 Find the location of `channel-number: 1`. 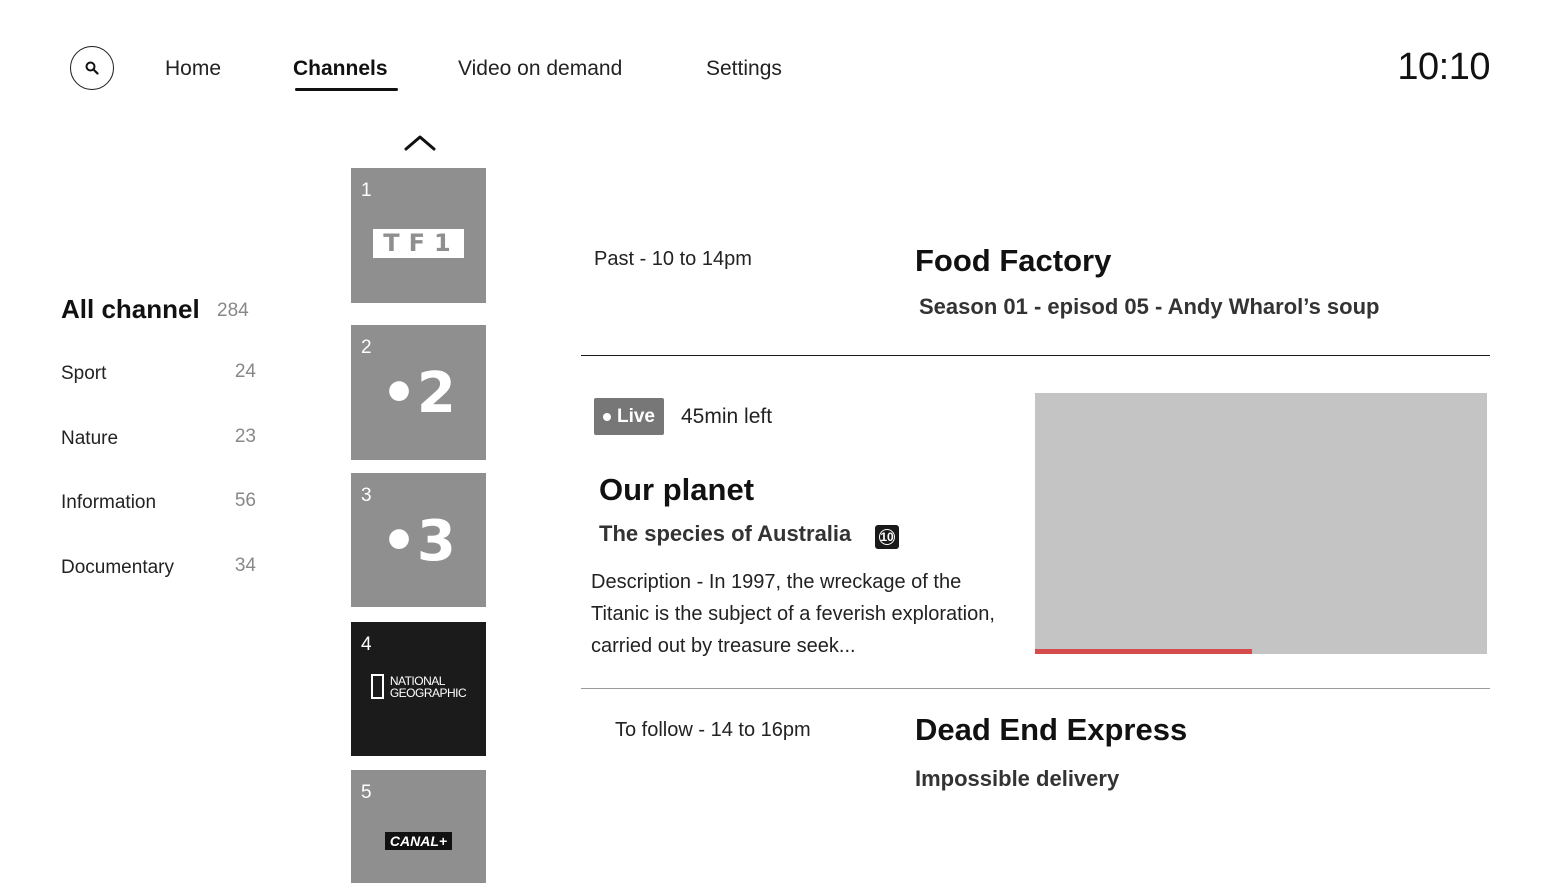

channel-number: 1 is located at coordinates (366, 190).